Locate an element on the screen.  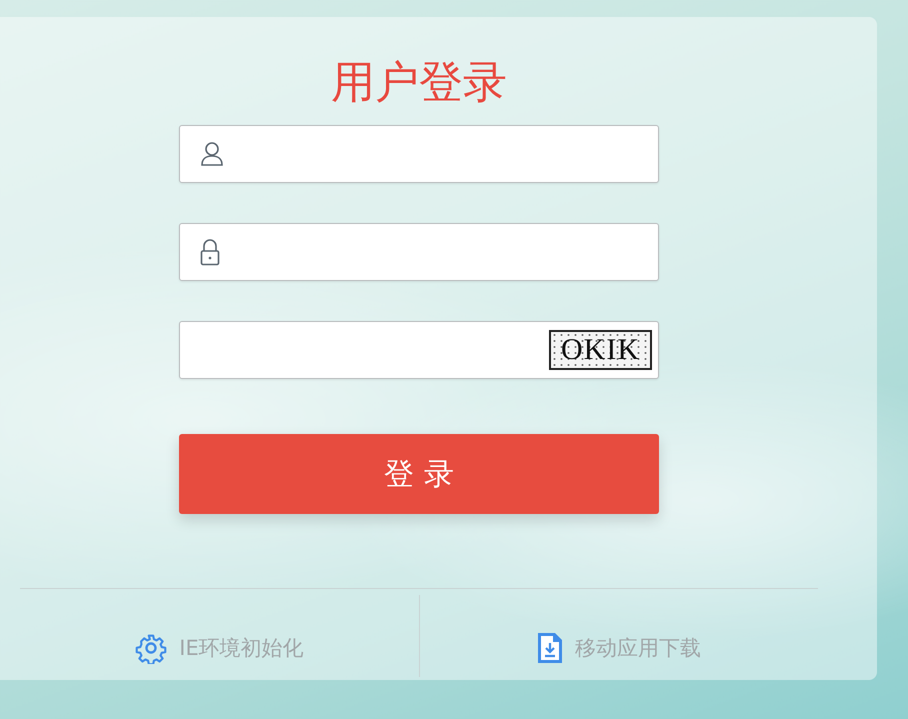
input-field: OKIK is located at coordinates (419, 350).